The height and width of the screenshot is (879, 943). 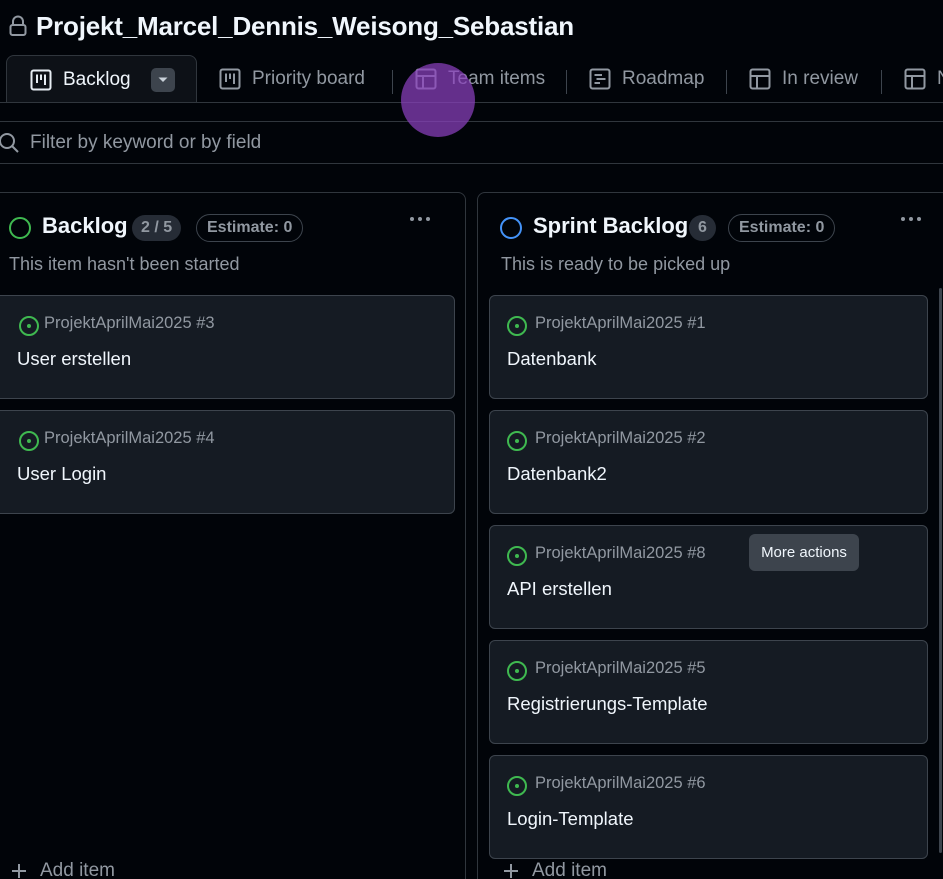 What do you see at coordinates (74, 359) in the screenshot?
I see `card-title: User erstellen` at bounding box center [74, 359].